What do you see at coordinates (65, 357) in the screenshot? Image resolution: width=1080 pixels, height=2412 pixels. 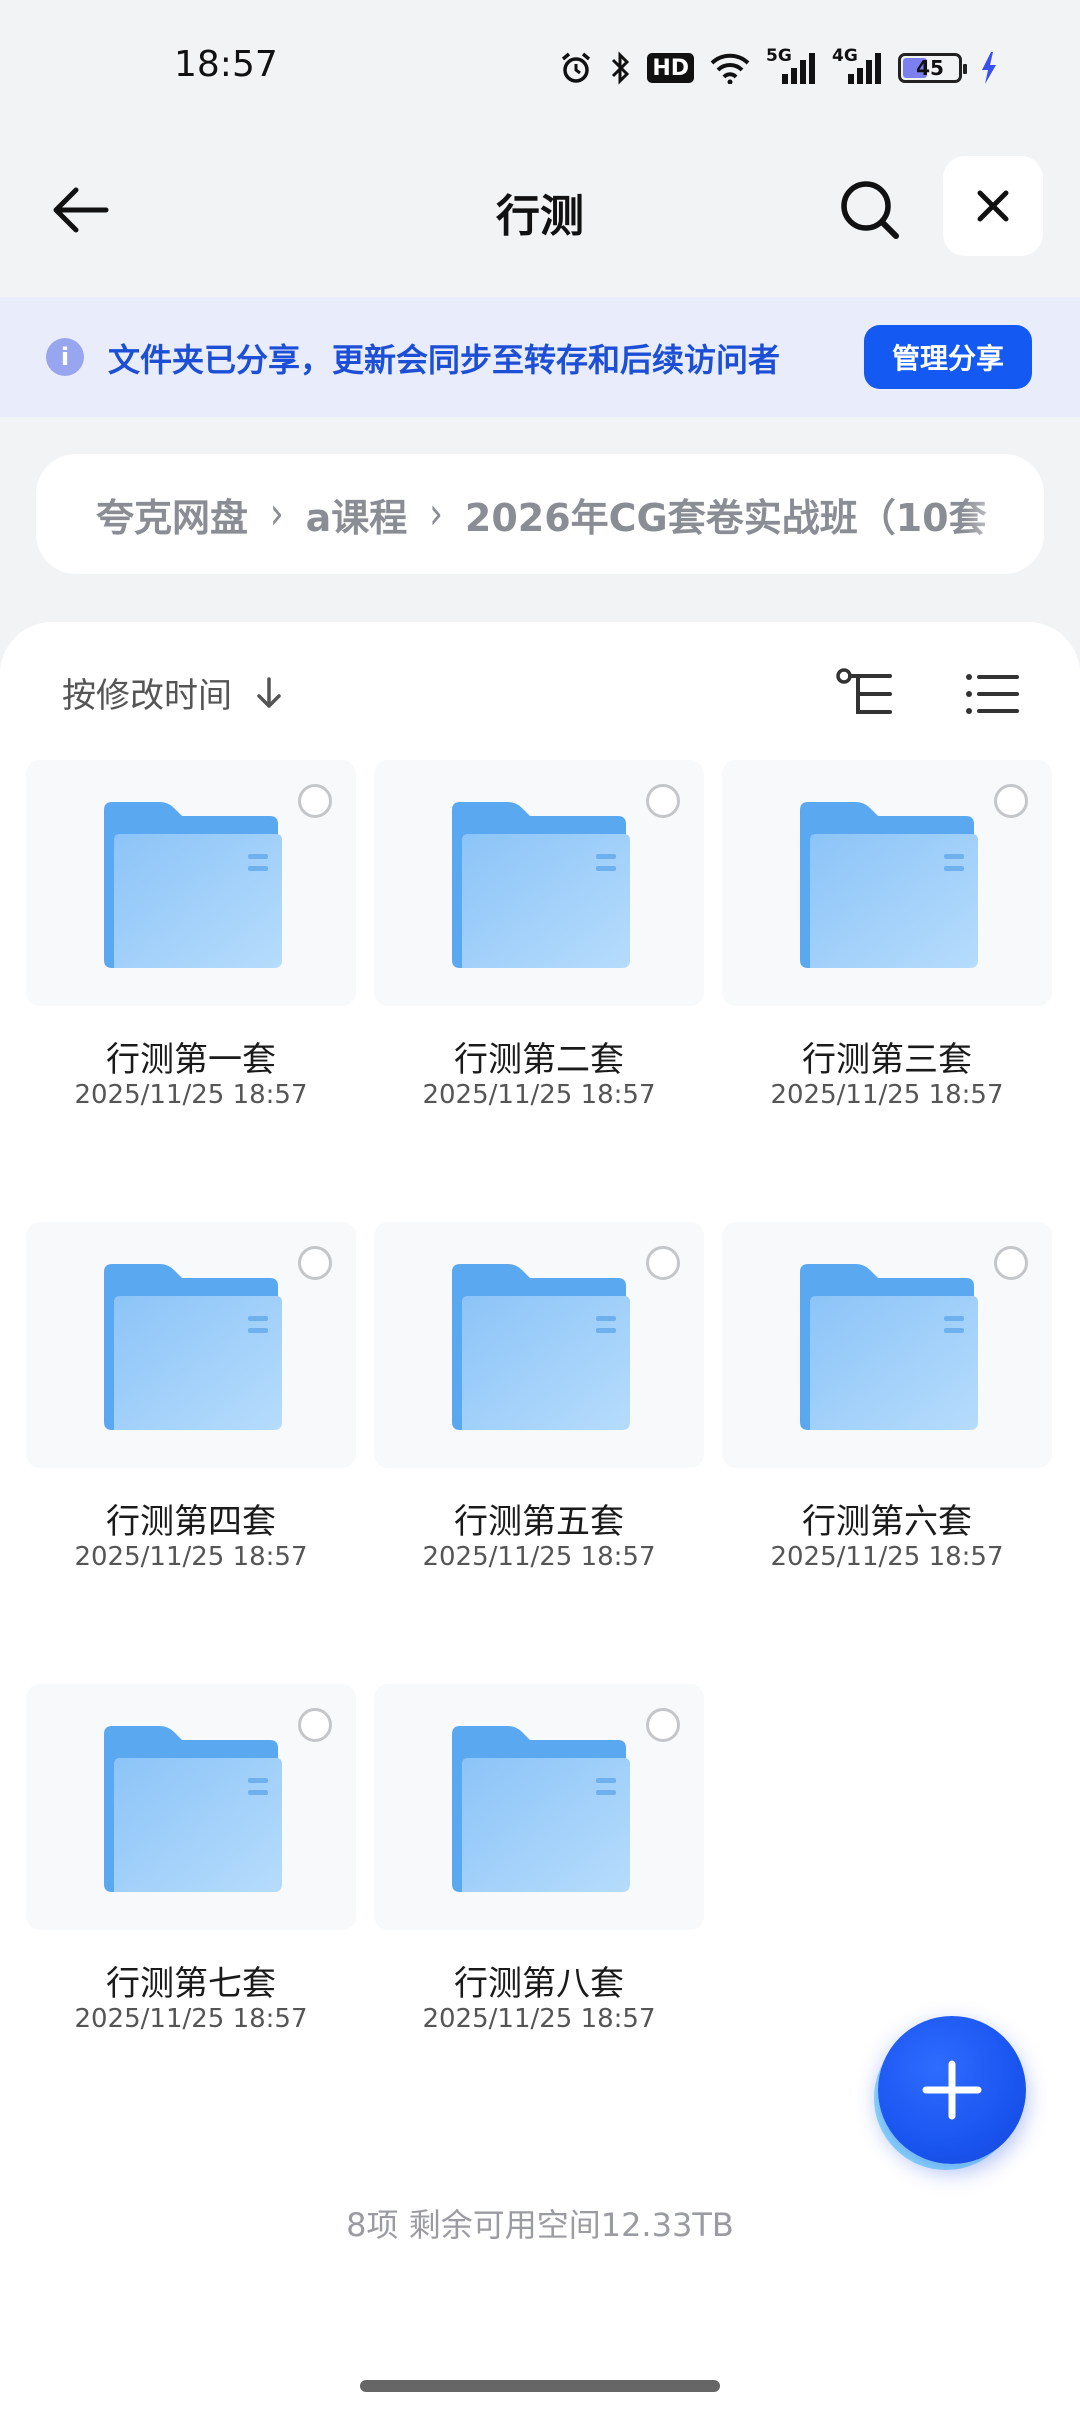 I see `info-icon: i` at bounding box center [65, 357].